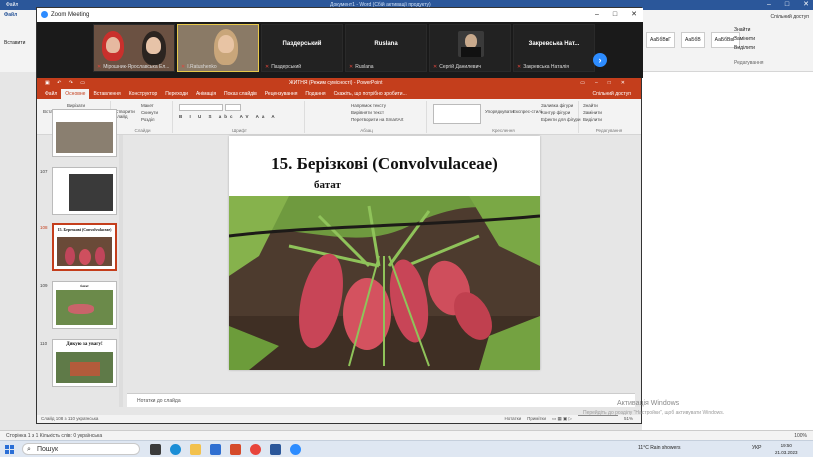 This screenshot has height=457, width=813. What do you see at coordinates (557, 105) in the screenshot?
I see `shape-fill-button: Заливка фігури` at bounding box center [557, 105].